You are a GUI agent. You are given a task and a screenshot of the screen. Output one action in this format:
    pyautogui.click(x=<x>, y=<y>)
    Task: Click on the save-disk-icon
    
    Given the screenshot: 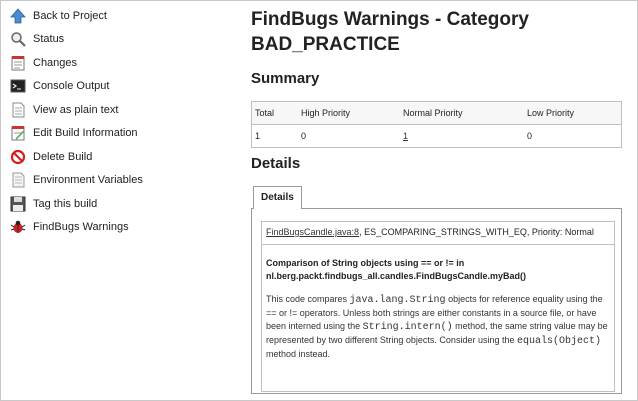 What is the action you would take?
    pyautogui.click(x=18, y=204)
    